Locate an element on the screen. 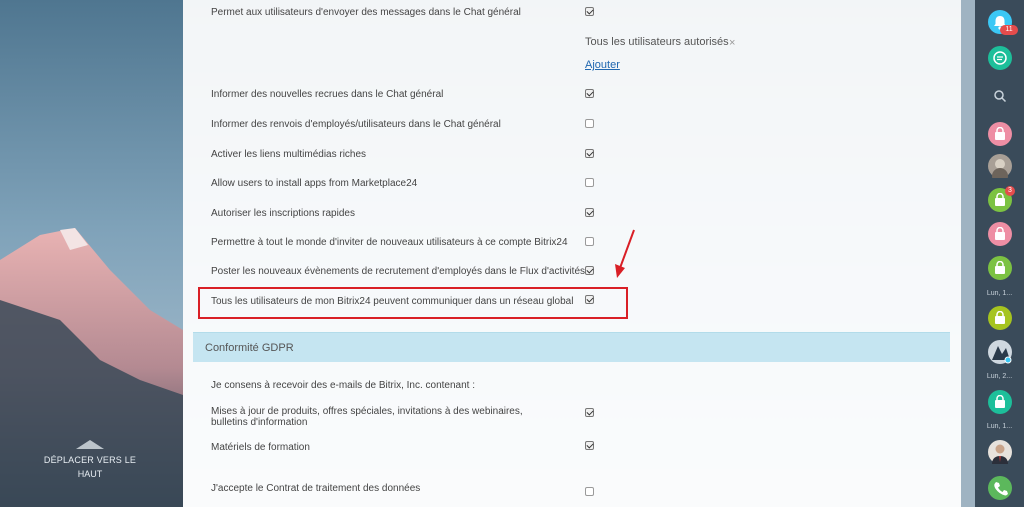 This screenshot has height=507, width=1024. gdpr-section-header: Conformité GDPR is located at coordinates (571, 347).